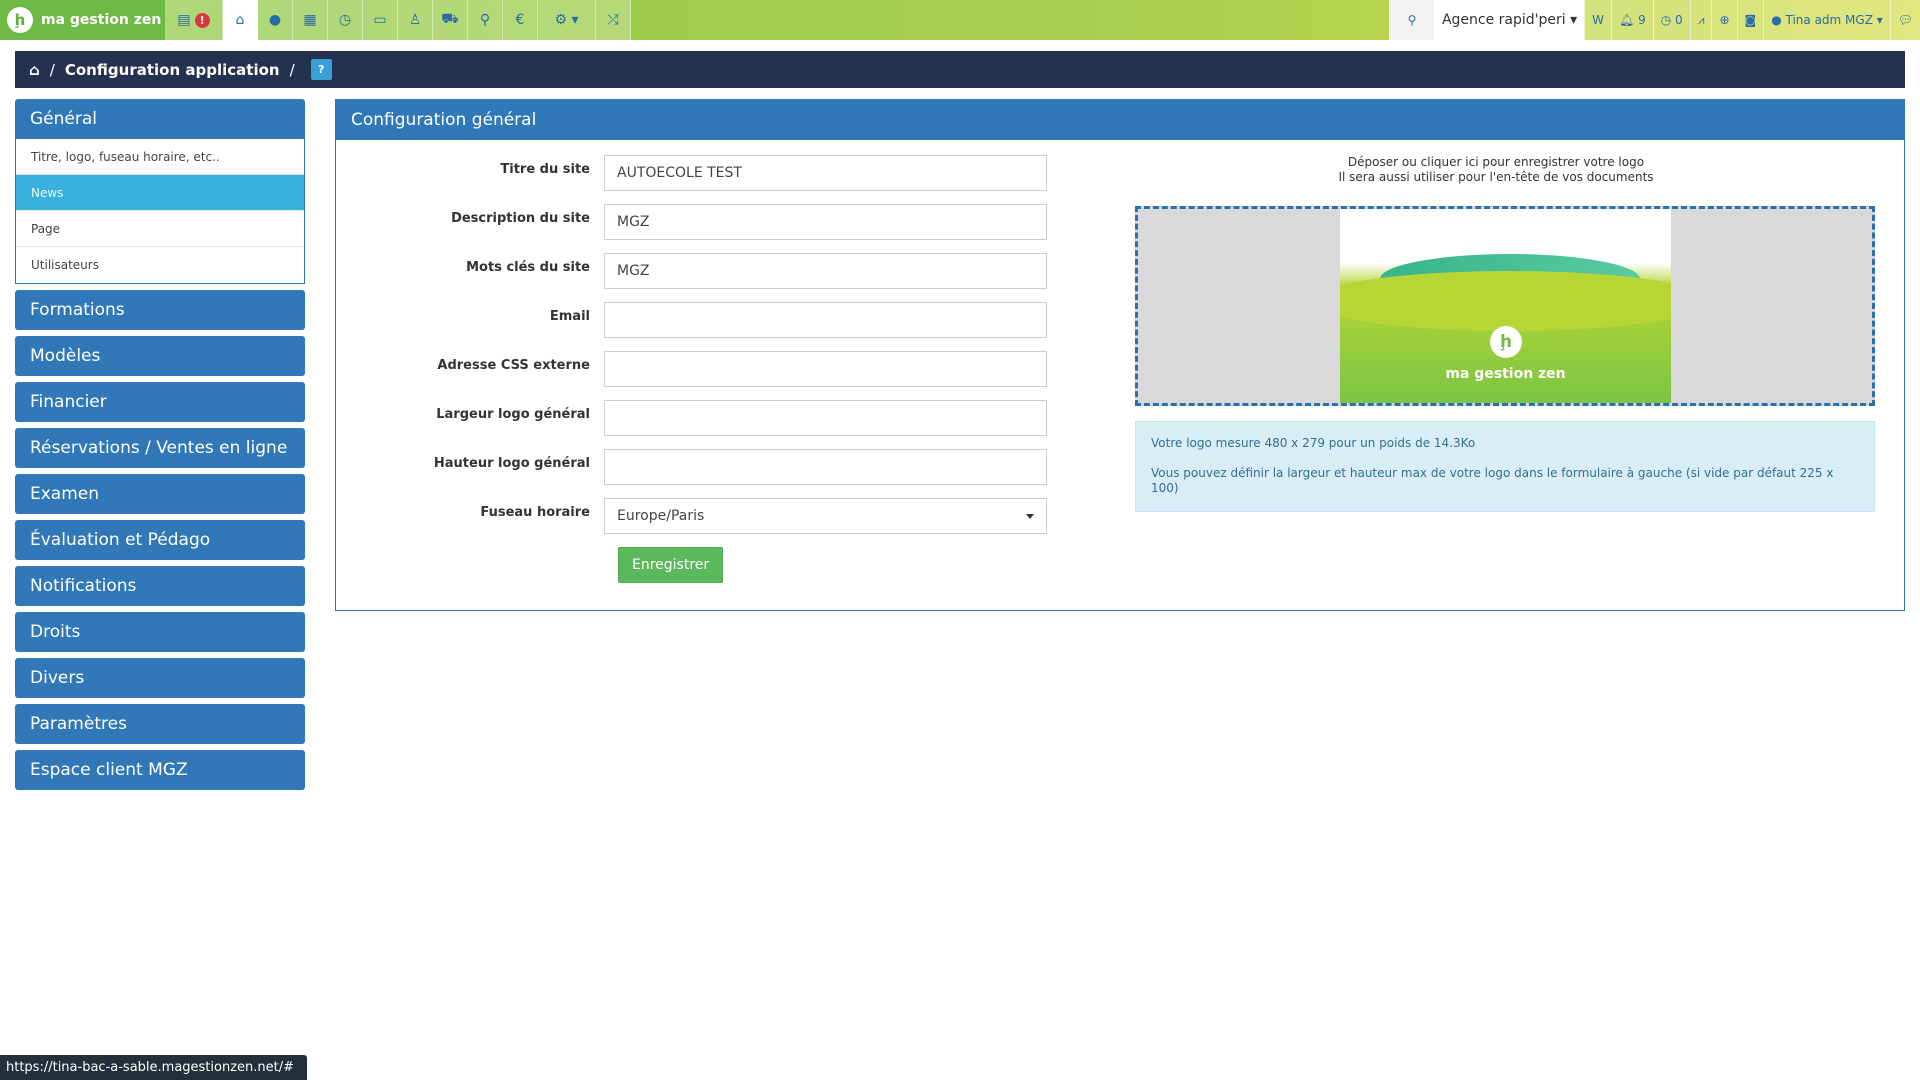  What do you see at coordinates (321, 69) in the screenshot?
I see `help-icon: ?` at bounding box center [321, 69].